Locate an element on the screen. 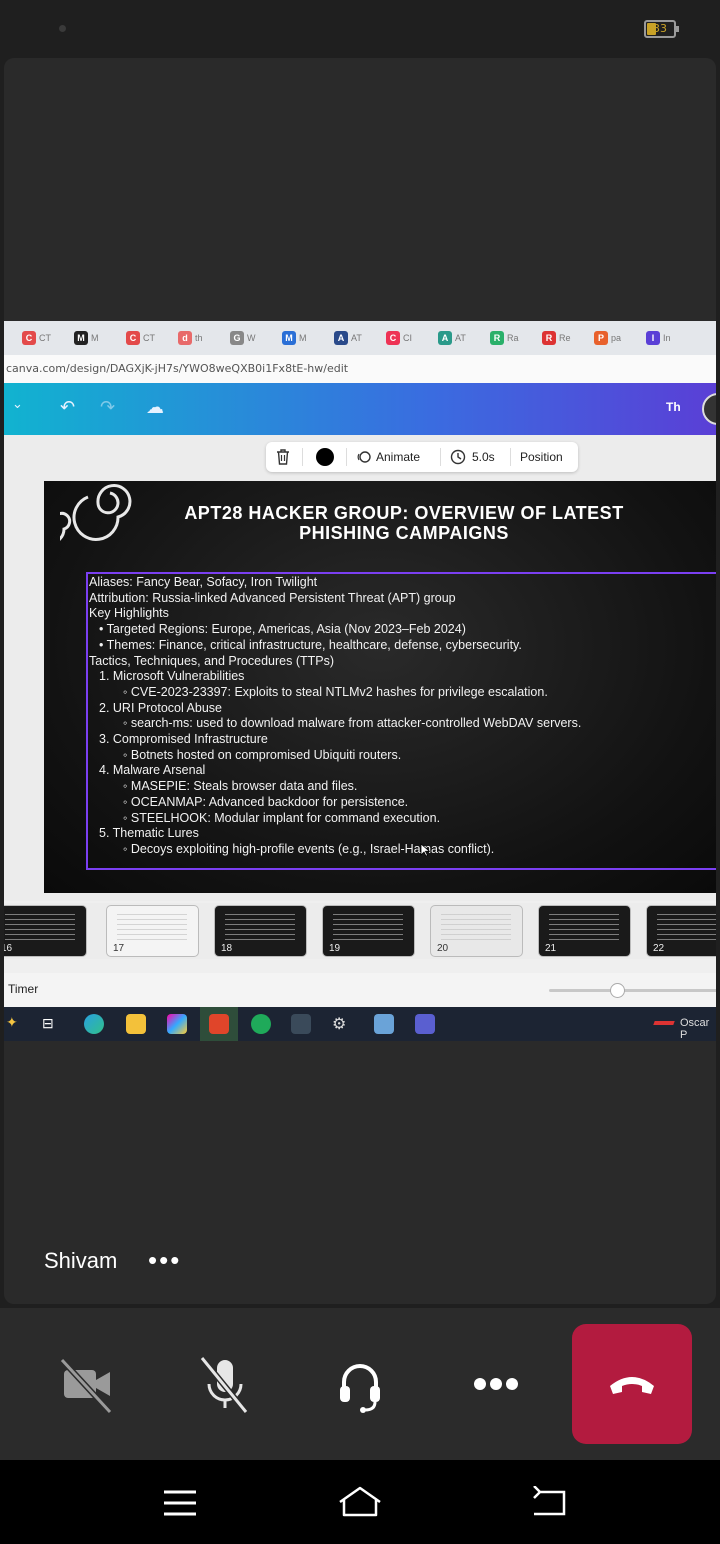 The width and height of the screenshot is (720, 1544). browser-tab: R Re is located at coordinates (568, 338).